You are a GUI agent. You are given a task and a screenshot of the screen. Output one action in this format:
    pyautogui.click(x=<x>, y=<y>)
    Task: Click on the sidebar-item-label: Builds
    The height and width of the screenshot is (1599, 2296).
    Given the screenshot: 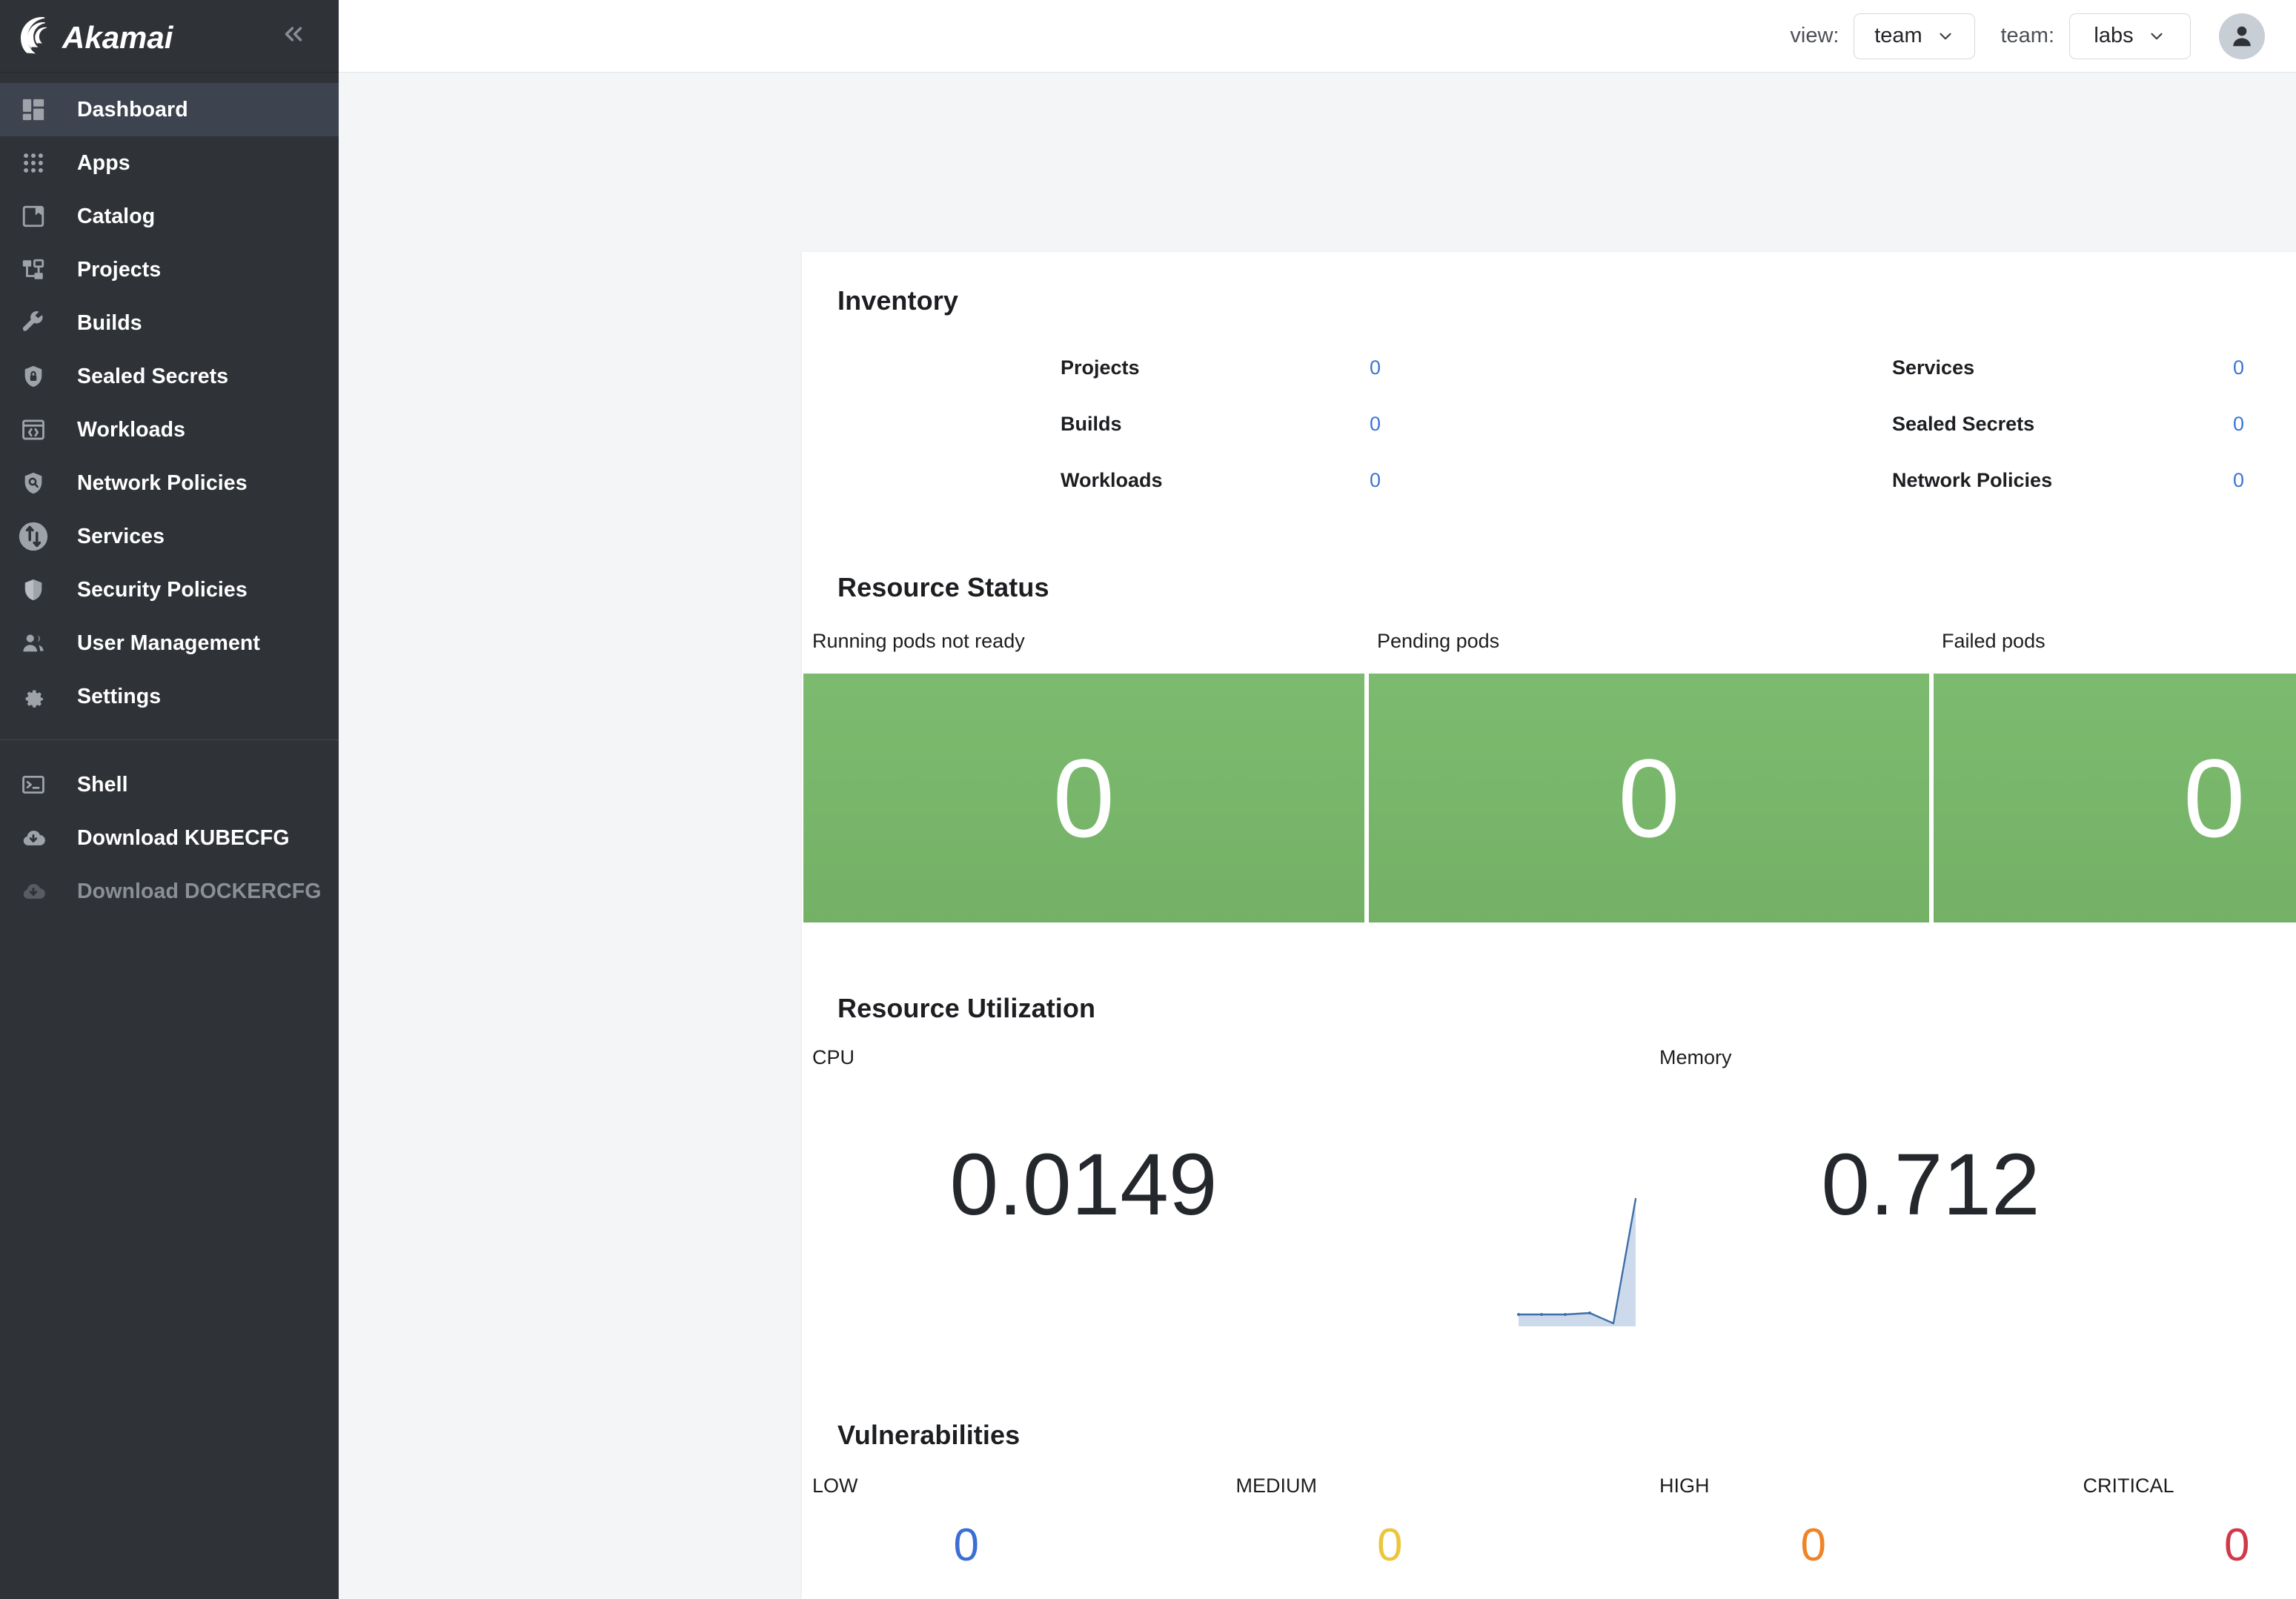 What is the action you would take?
    pyautogui.click(x=109, y=322)
    